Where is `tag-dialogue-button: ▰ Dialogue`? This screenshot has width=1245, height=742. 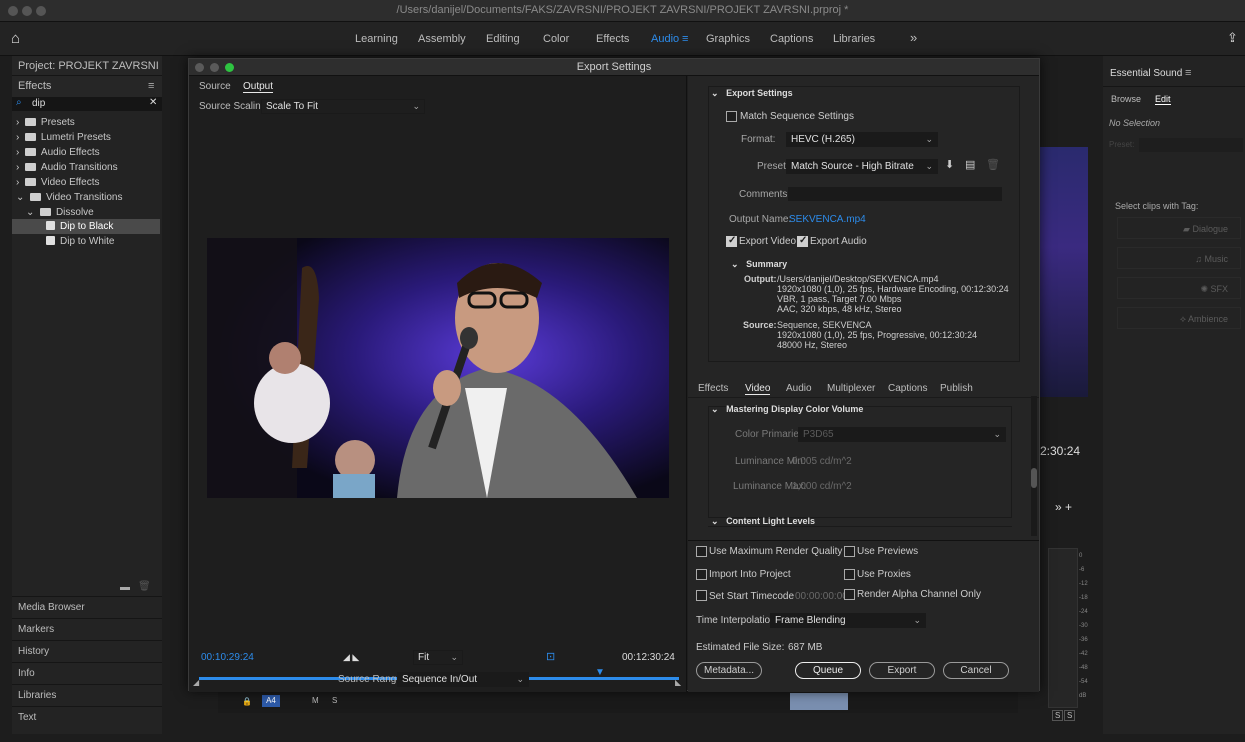
tag-dialogue-button: ▰ Dialogue is located at coordinates (1179, 228).